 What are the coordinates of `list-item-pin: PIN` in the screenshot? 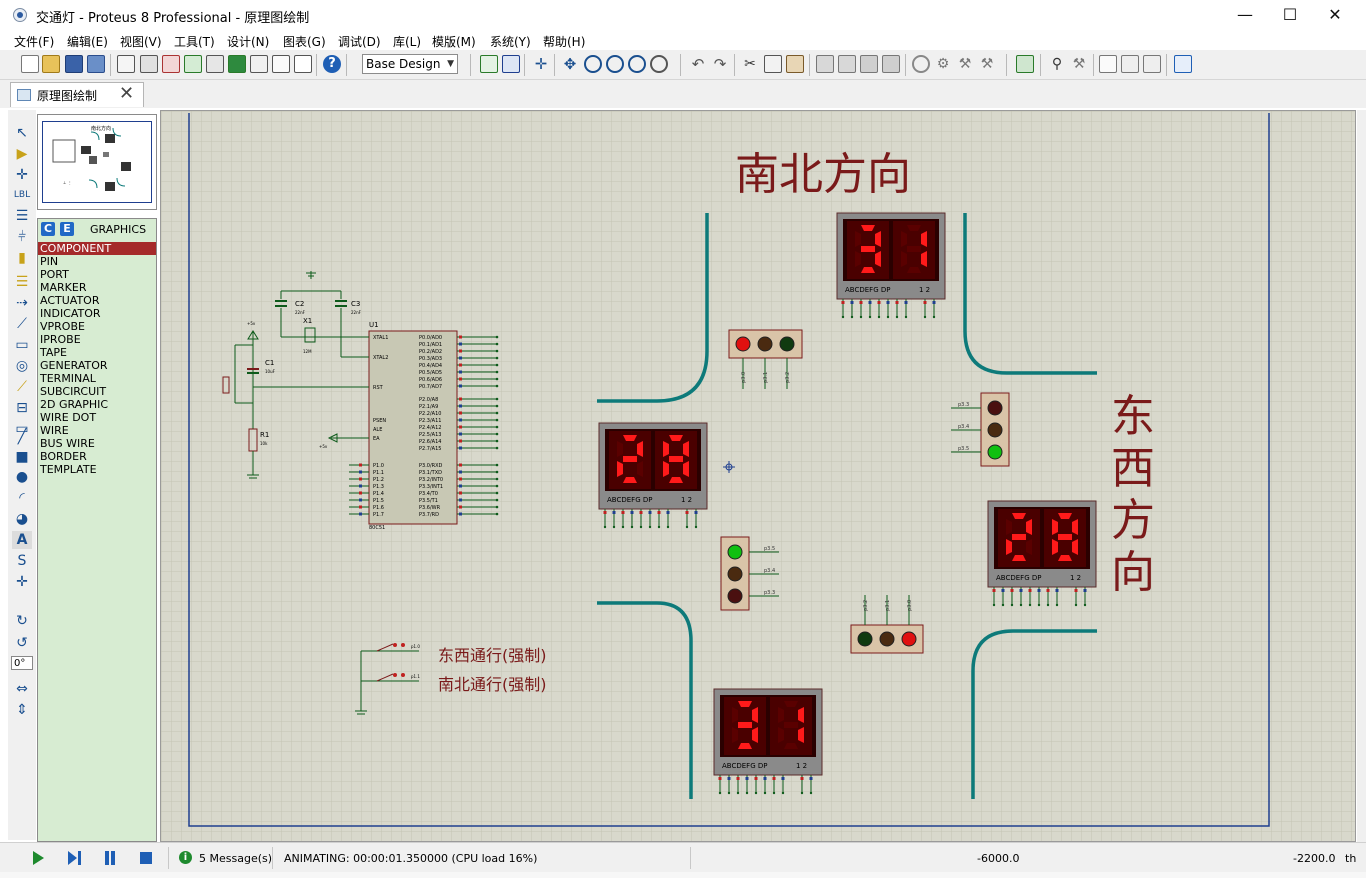 It's located at (97, 261).